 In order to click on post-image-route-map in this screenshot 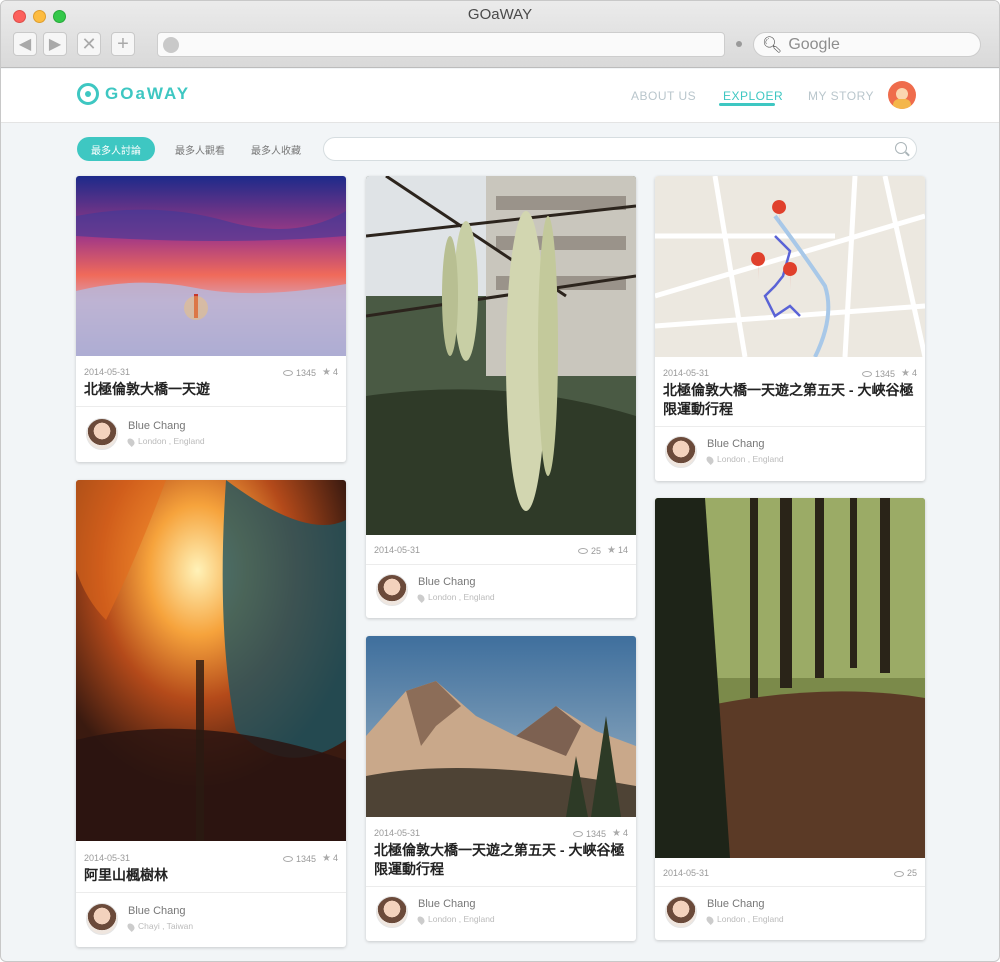, I will do `click(790, 266)`.